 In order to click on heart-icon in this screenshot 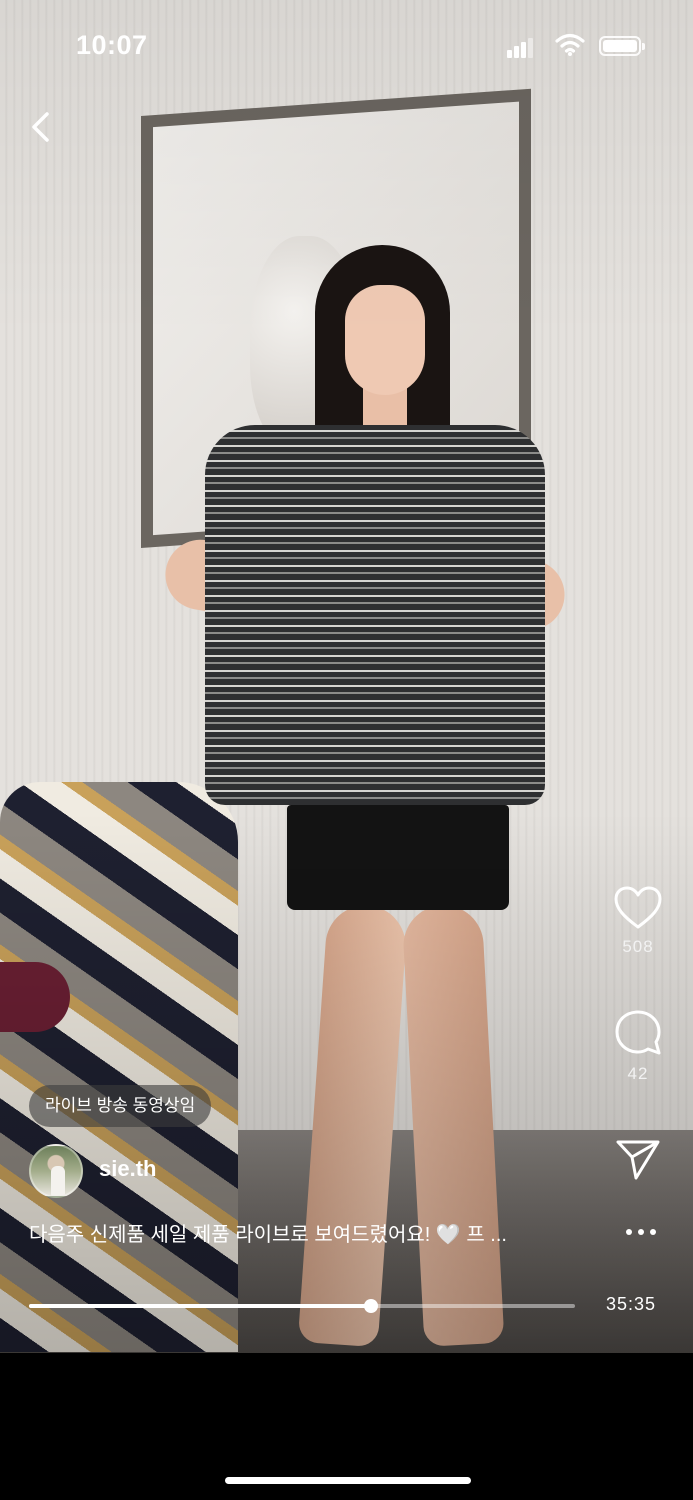, I will do `click(638, 908)`.